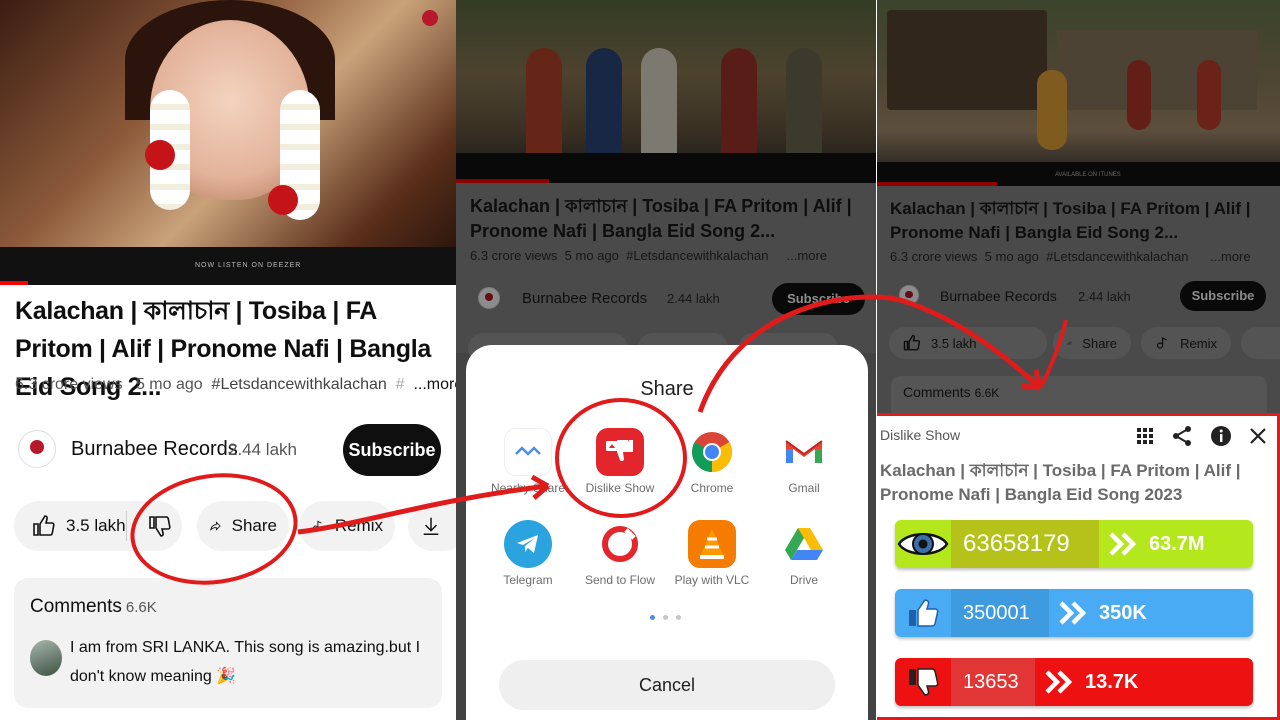 The height and width of the screenshot is (720, 1280). I want to click on deezer-caption: NOW LISTEN ON DEEZER, so click(248, 265).